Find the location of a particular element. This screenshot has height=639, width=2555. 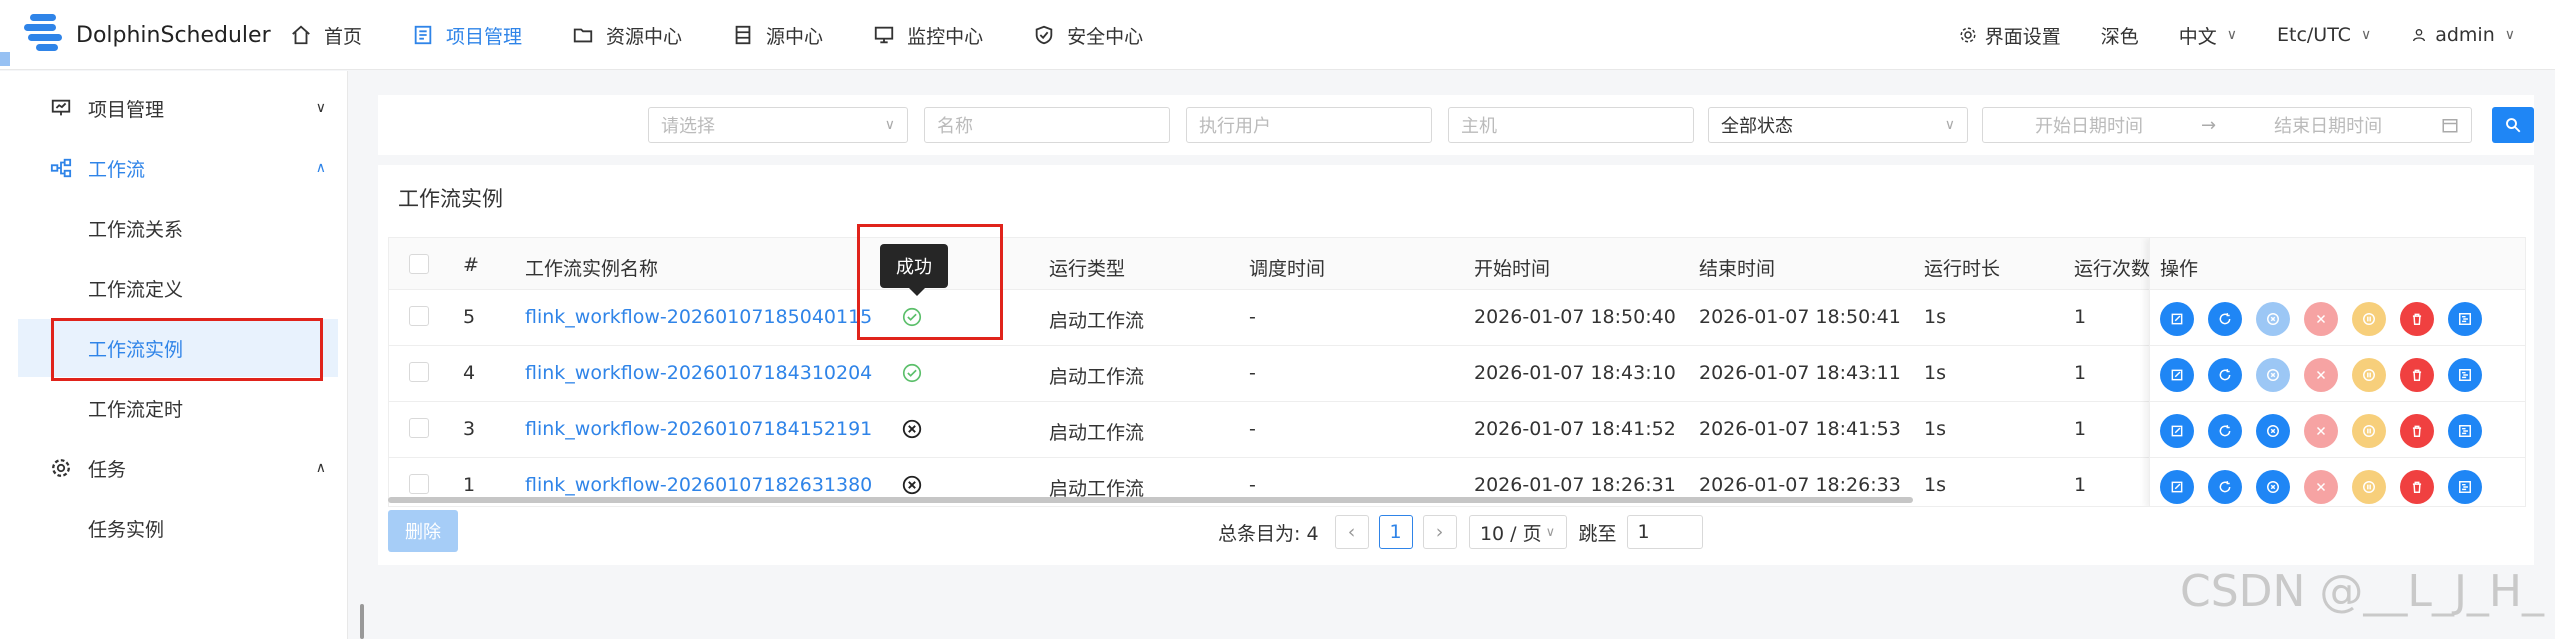

project-icon is located at coordinates (423, 35).